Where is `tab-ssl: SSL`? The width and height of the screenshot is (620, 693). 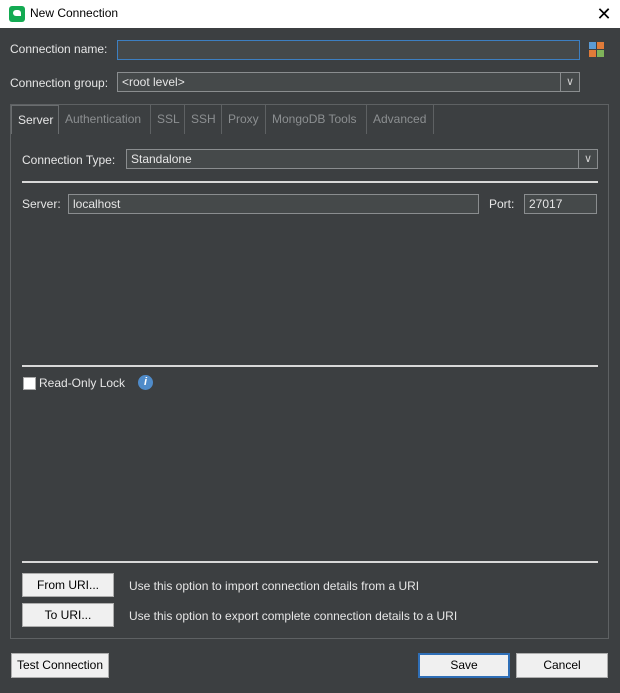 tab-ssl: SSL is located at coordinates (168, 119).